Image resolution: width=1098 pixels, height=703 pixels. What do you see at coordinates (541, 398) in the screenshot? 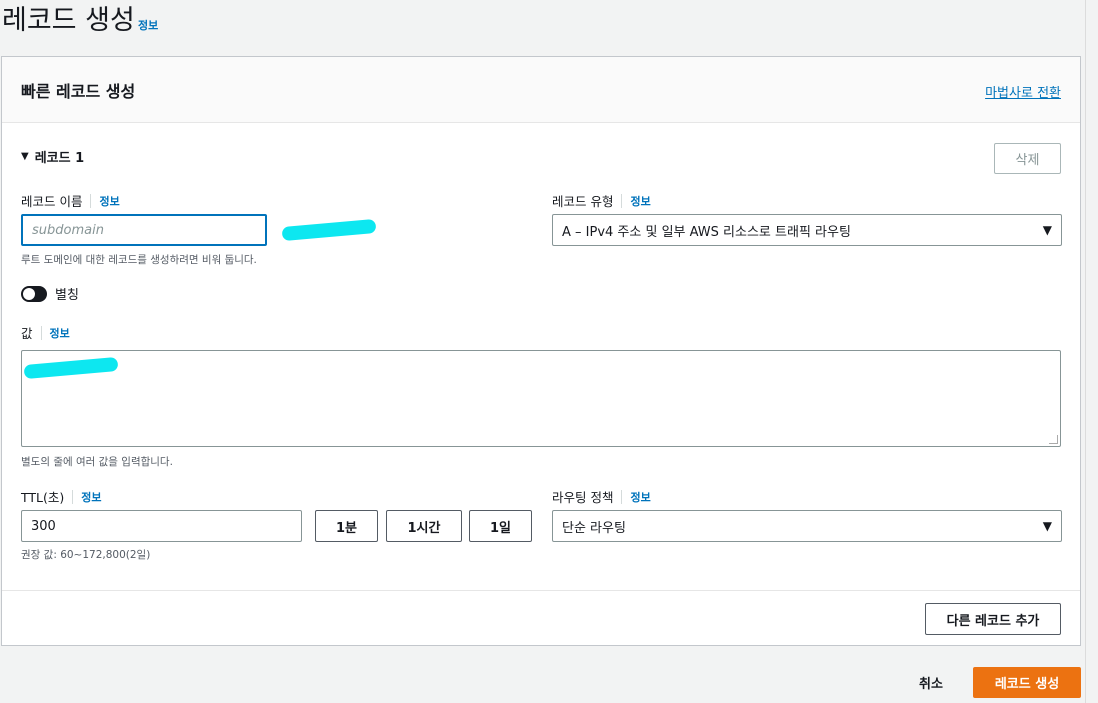
I see `value-textarea` at bounding box center [541, 398].